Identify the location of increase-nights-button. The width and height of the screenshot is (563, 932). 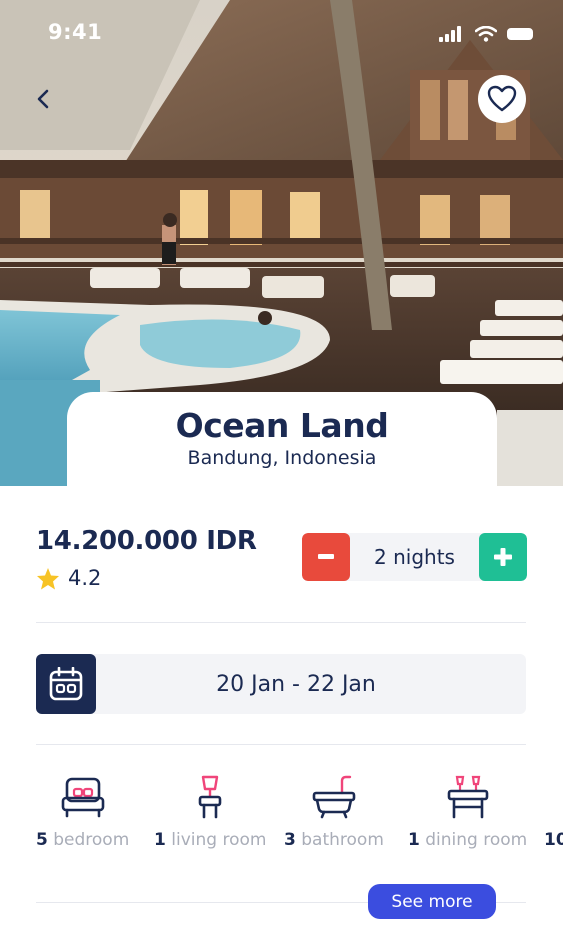
(503, 557).